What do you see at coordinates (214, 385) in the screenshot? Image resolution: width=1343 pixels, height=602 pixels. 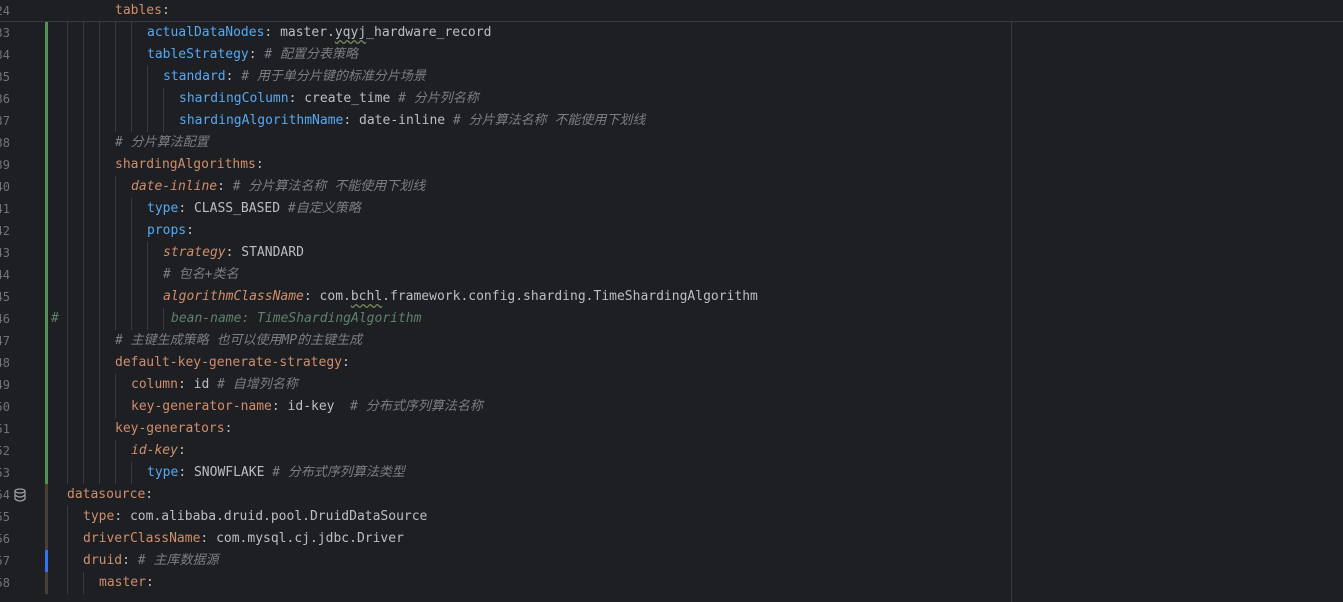 I see `code-text: column: id # 自增列名称` at bounding box center [214, 385].